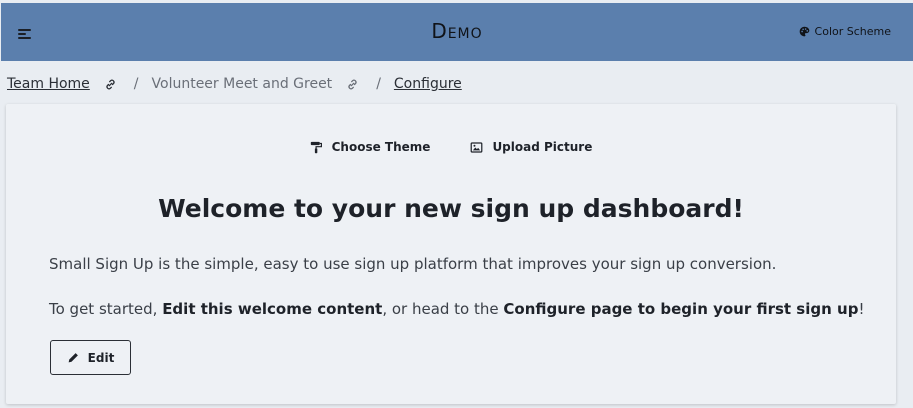  I want to click on choose-theme-label: Choose Theme, so click(381, 147).